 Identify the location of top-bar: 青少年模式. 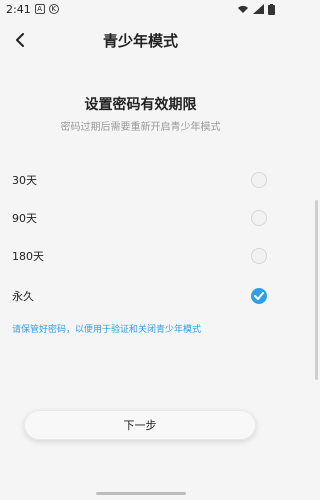
(140, 40).